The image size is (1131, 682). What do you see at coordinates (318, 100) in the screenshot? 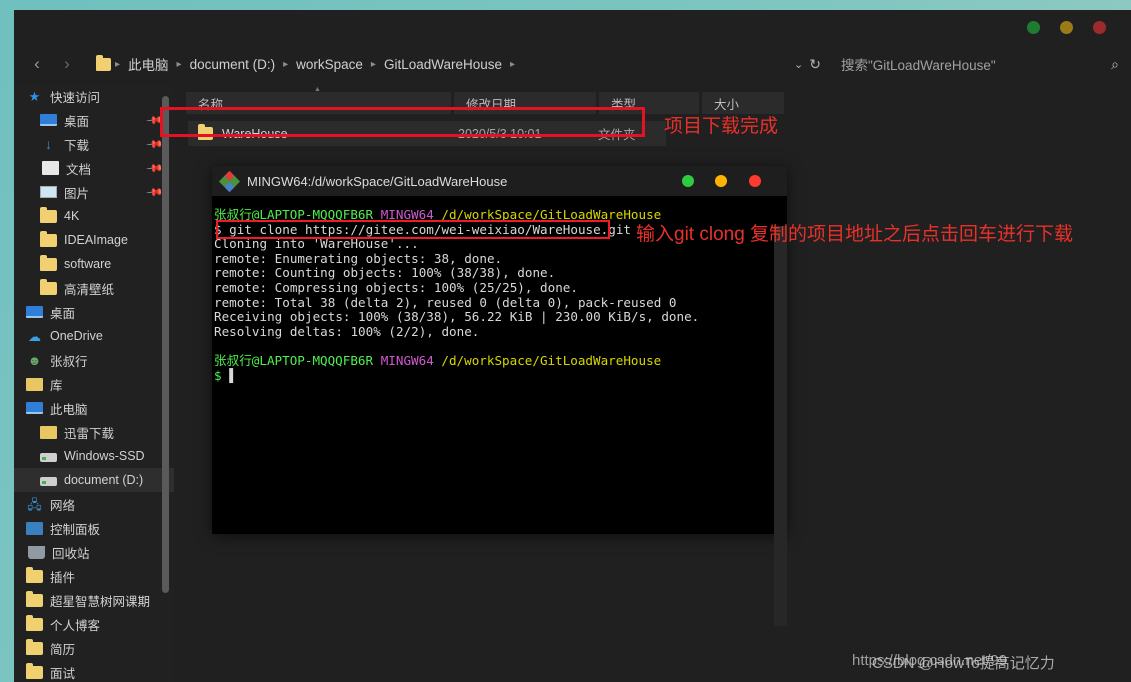
I see `column-header-name: 名称` at bounding box center [318, 100].